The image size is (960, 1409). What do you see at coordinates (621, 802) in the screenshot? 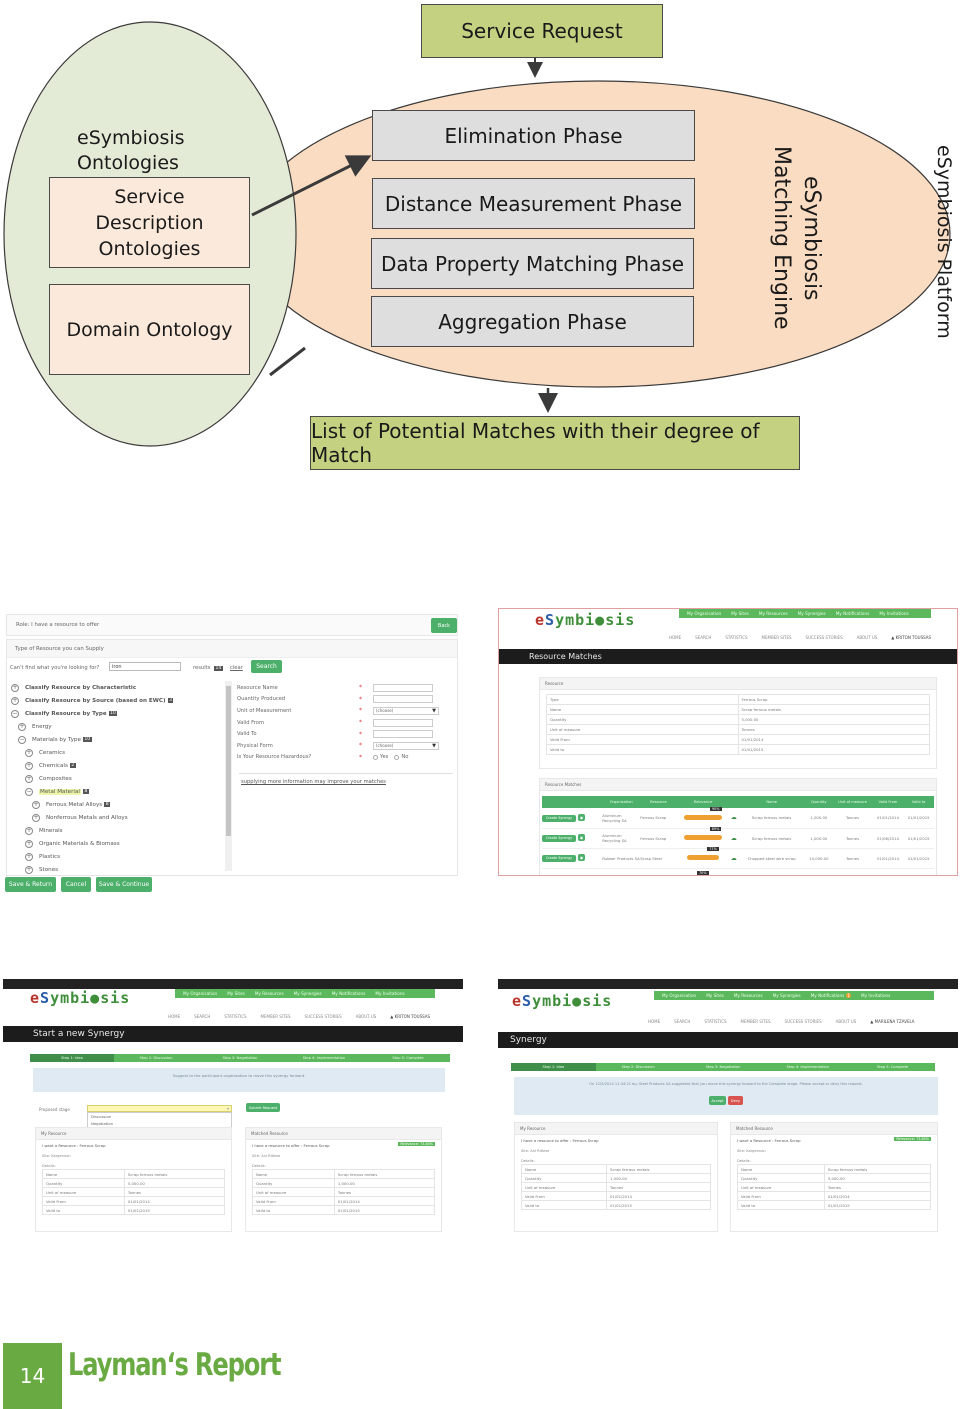
I see `column-header: Organization` at bounding box center [621, 802].